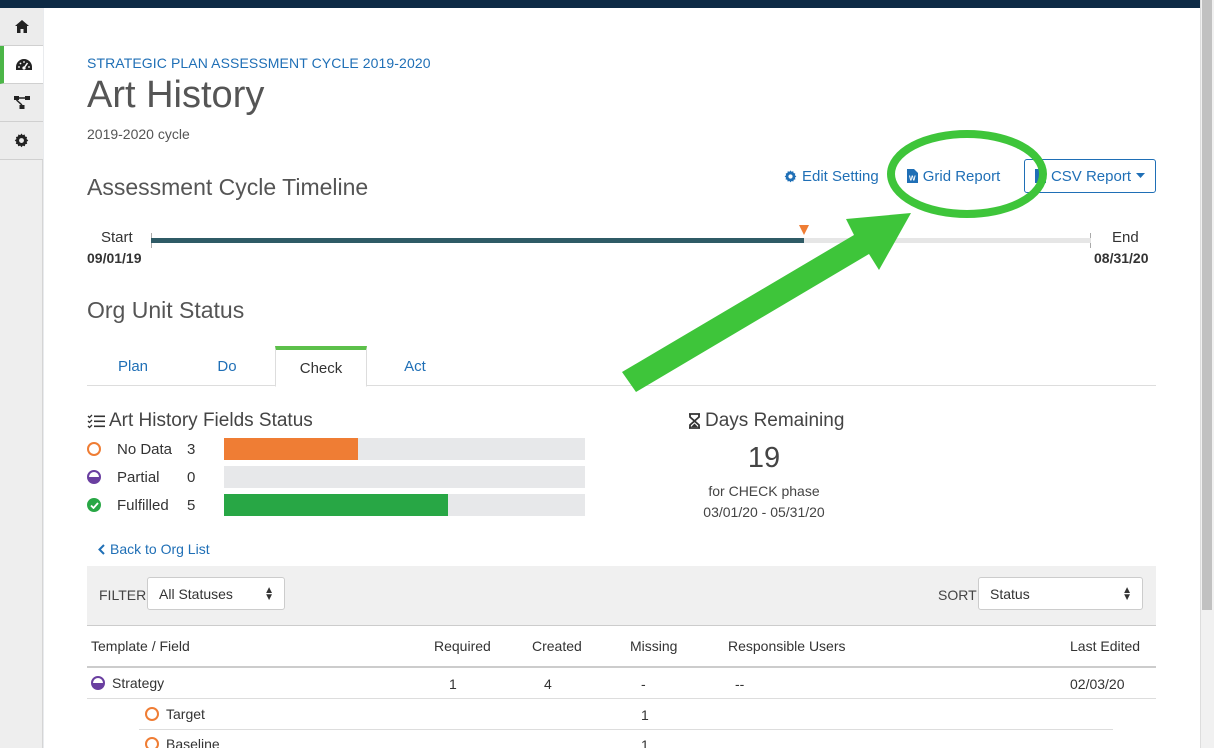 This screenshot has width=1214, height=748. I want to click on filter-label: FILTER, so click(123, 595).